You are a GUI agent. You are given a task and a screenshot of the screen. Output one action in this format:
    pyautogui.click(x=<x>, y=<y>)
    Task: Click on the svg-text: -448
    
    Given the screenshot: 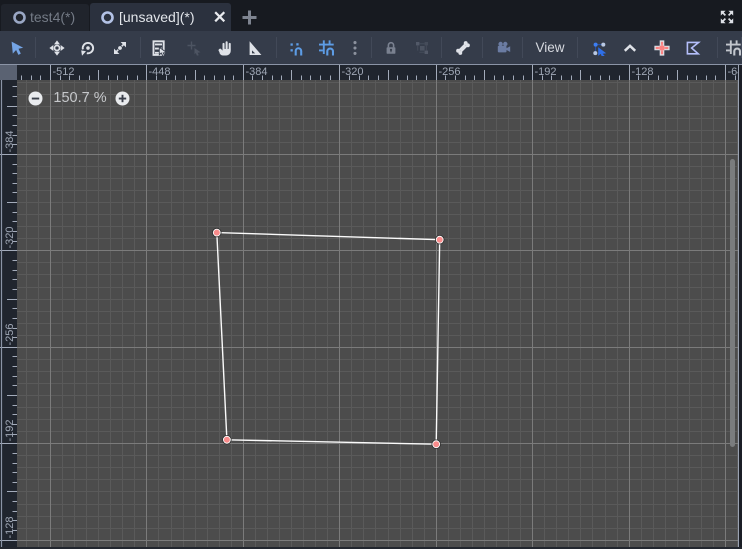 What is the action you would take?
    pyautogui.click(x=160, y=72)
    